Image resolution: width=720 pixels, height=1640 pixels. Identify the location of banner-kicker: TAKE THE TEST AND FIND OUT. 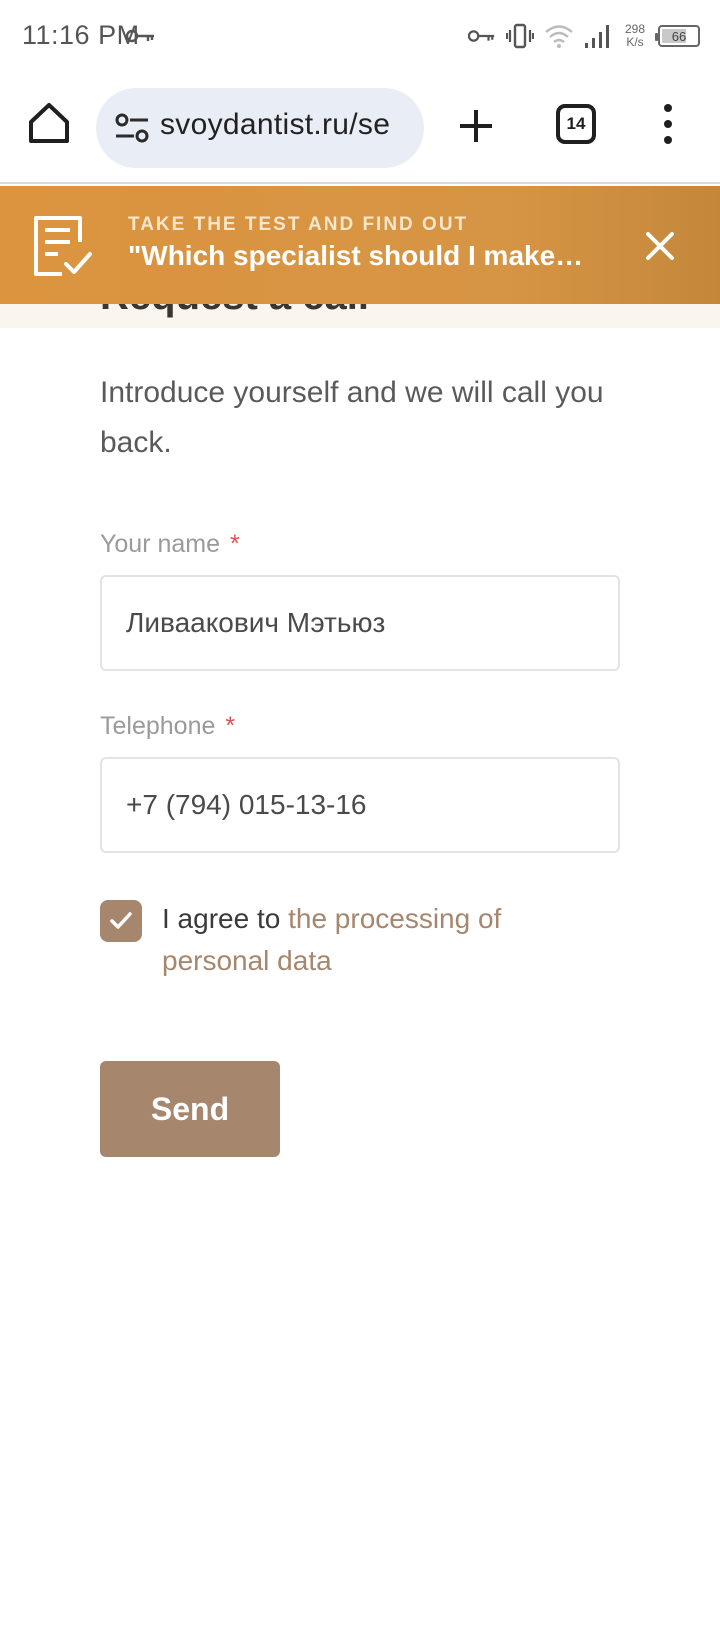
(298, 224).